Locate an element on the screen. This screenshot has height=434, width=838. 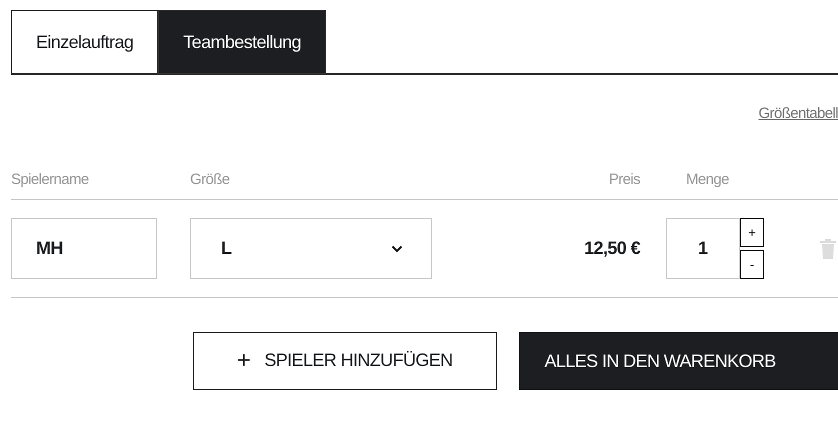
add-to-cart-button: ALLES IN DEN WARENKORB is located at coordinates (678, 361).